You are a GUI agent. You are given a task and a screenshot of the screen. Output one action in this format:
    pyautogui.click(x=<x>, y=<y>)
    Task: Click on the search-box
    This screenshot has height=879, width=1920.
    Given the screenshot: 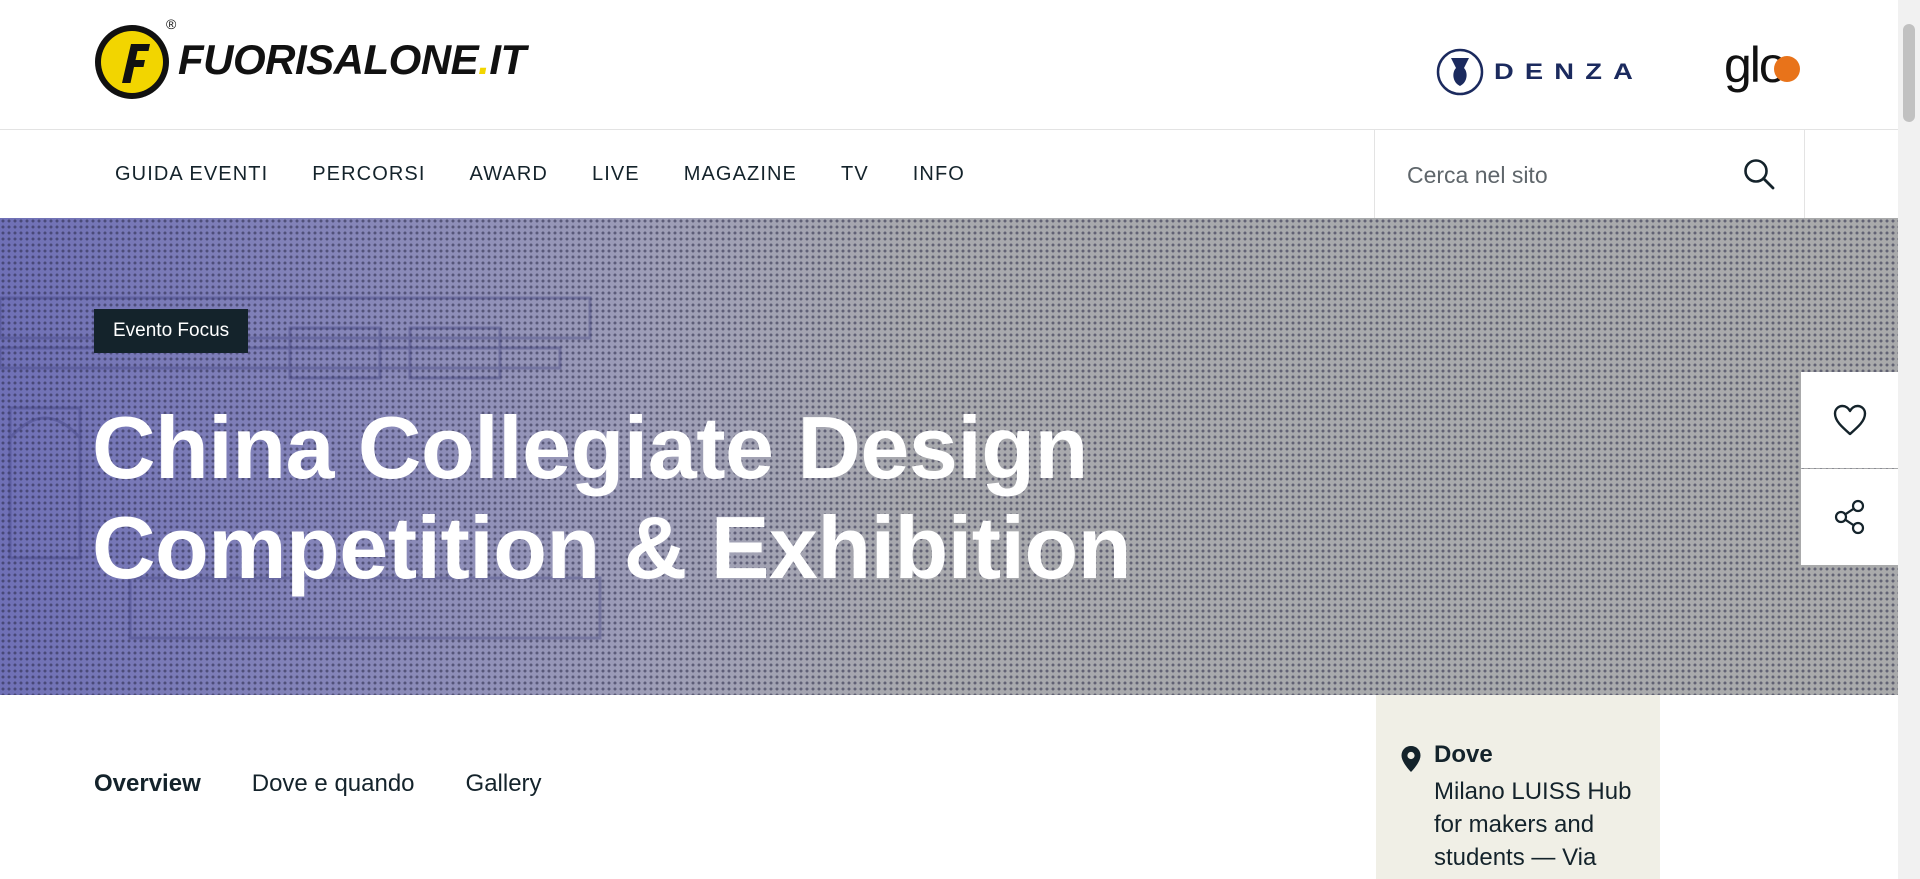 What is the action you would take?
    pyautogui.click(x=1589, y=174)
    